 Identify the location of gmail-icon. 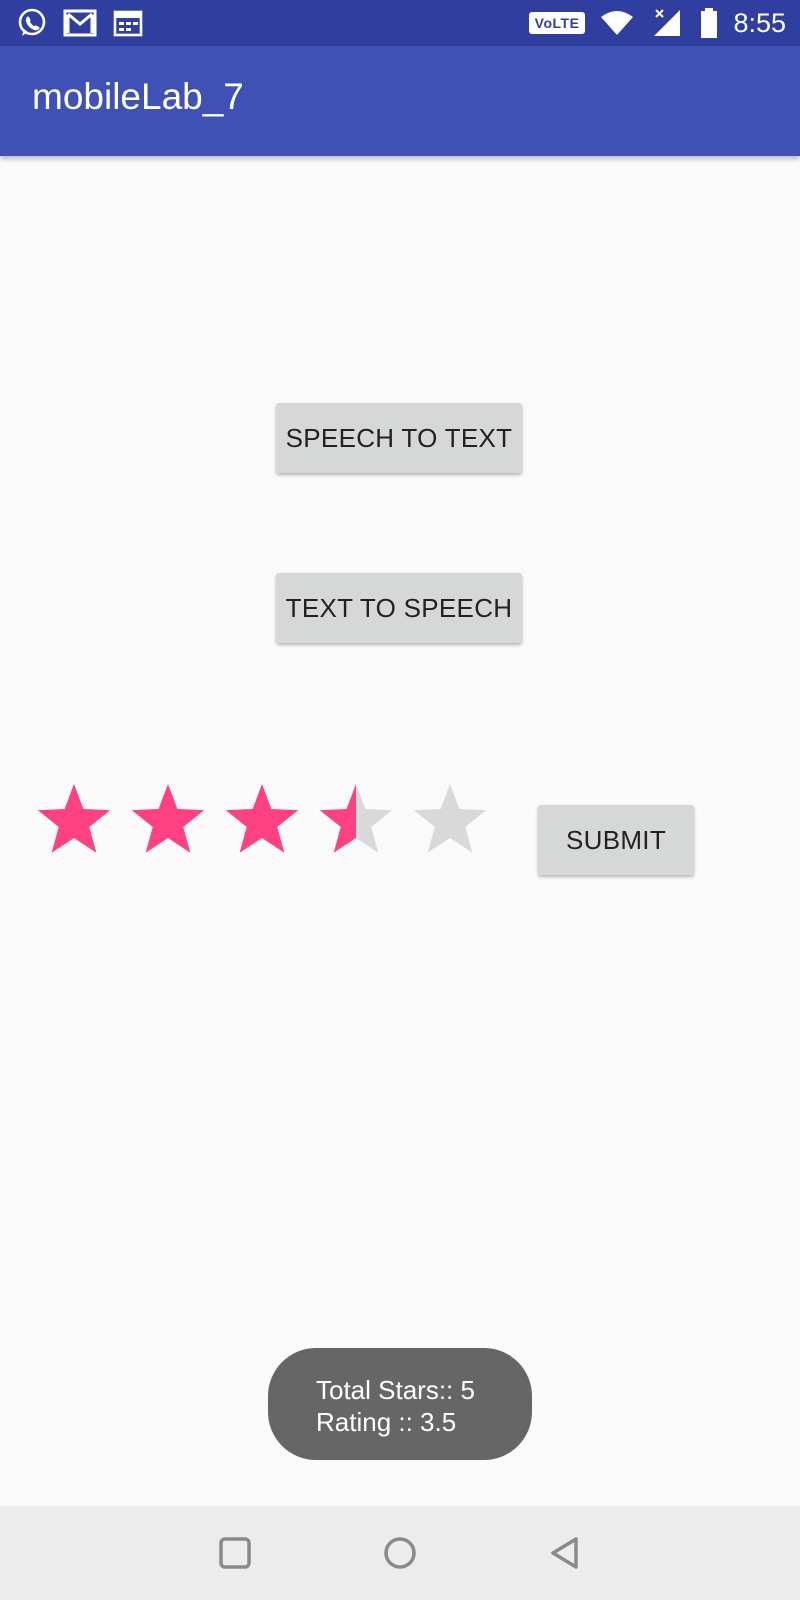
(80, 23).